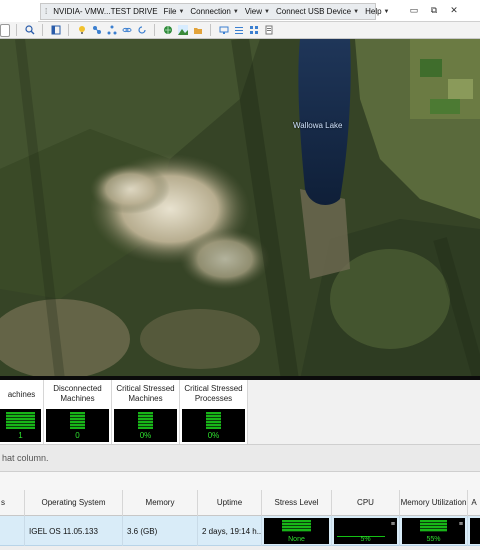 The width and height of the screenshot is (480, 550). Describe the element at coordinates (55, 30) in the screenshot. I see `panel-icon` at that location.